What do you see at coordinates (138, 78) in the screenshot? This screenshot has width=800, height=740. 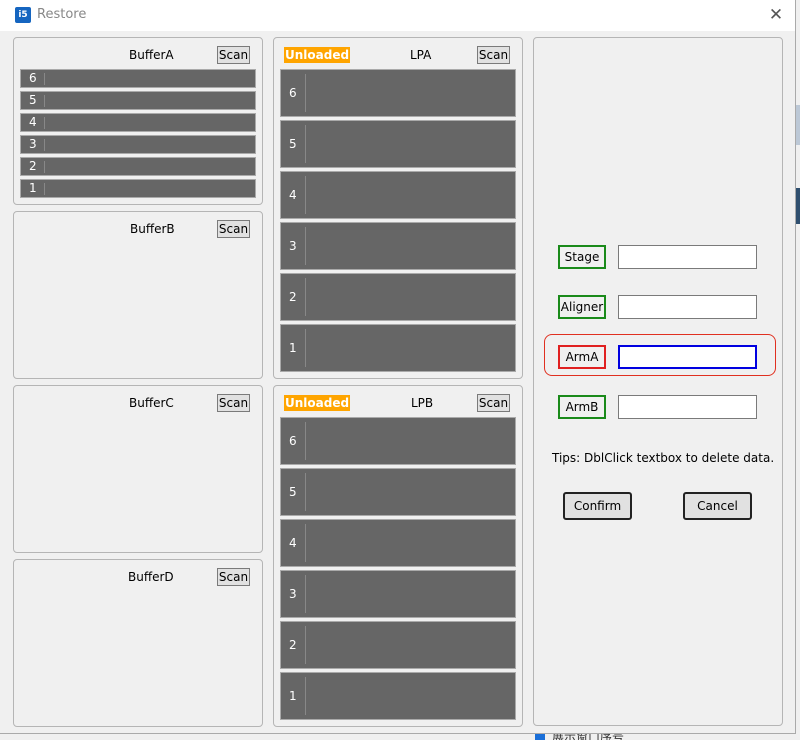 I see `buffer-a-slot-6: 6` at bounding box center [138, 78].